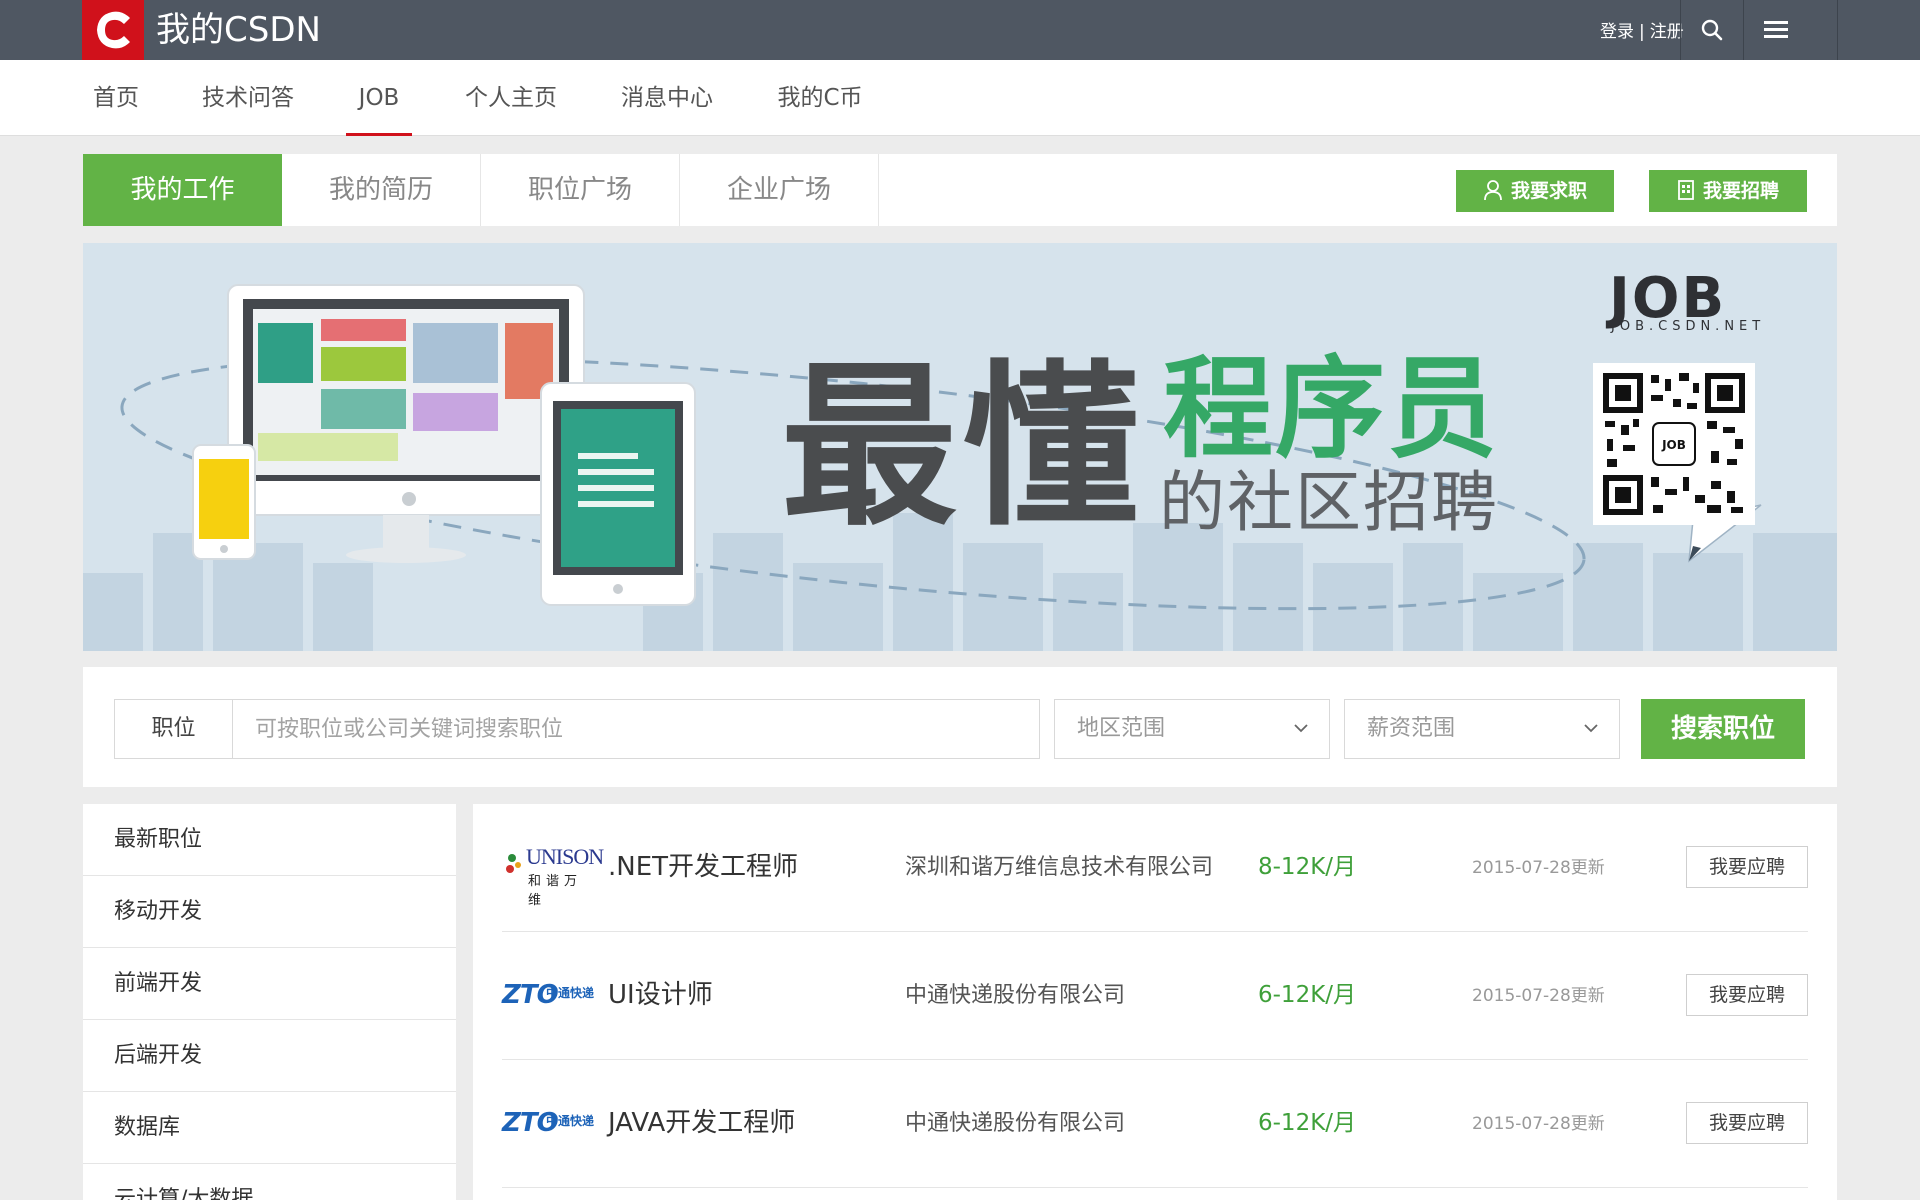 The height and width of the screenshot is (1200, 1920). I want to click on search-button, so click(1712, 30).